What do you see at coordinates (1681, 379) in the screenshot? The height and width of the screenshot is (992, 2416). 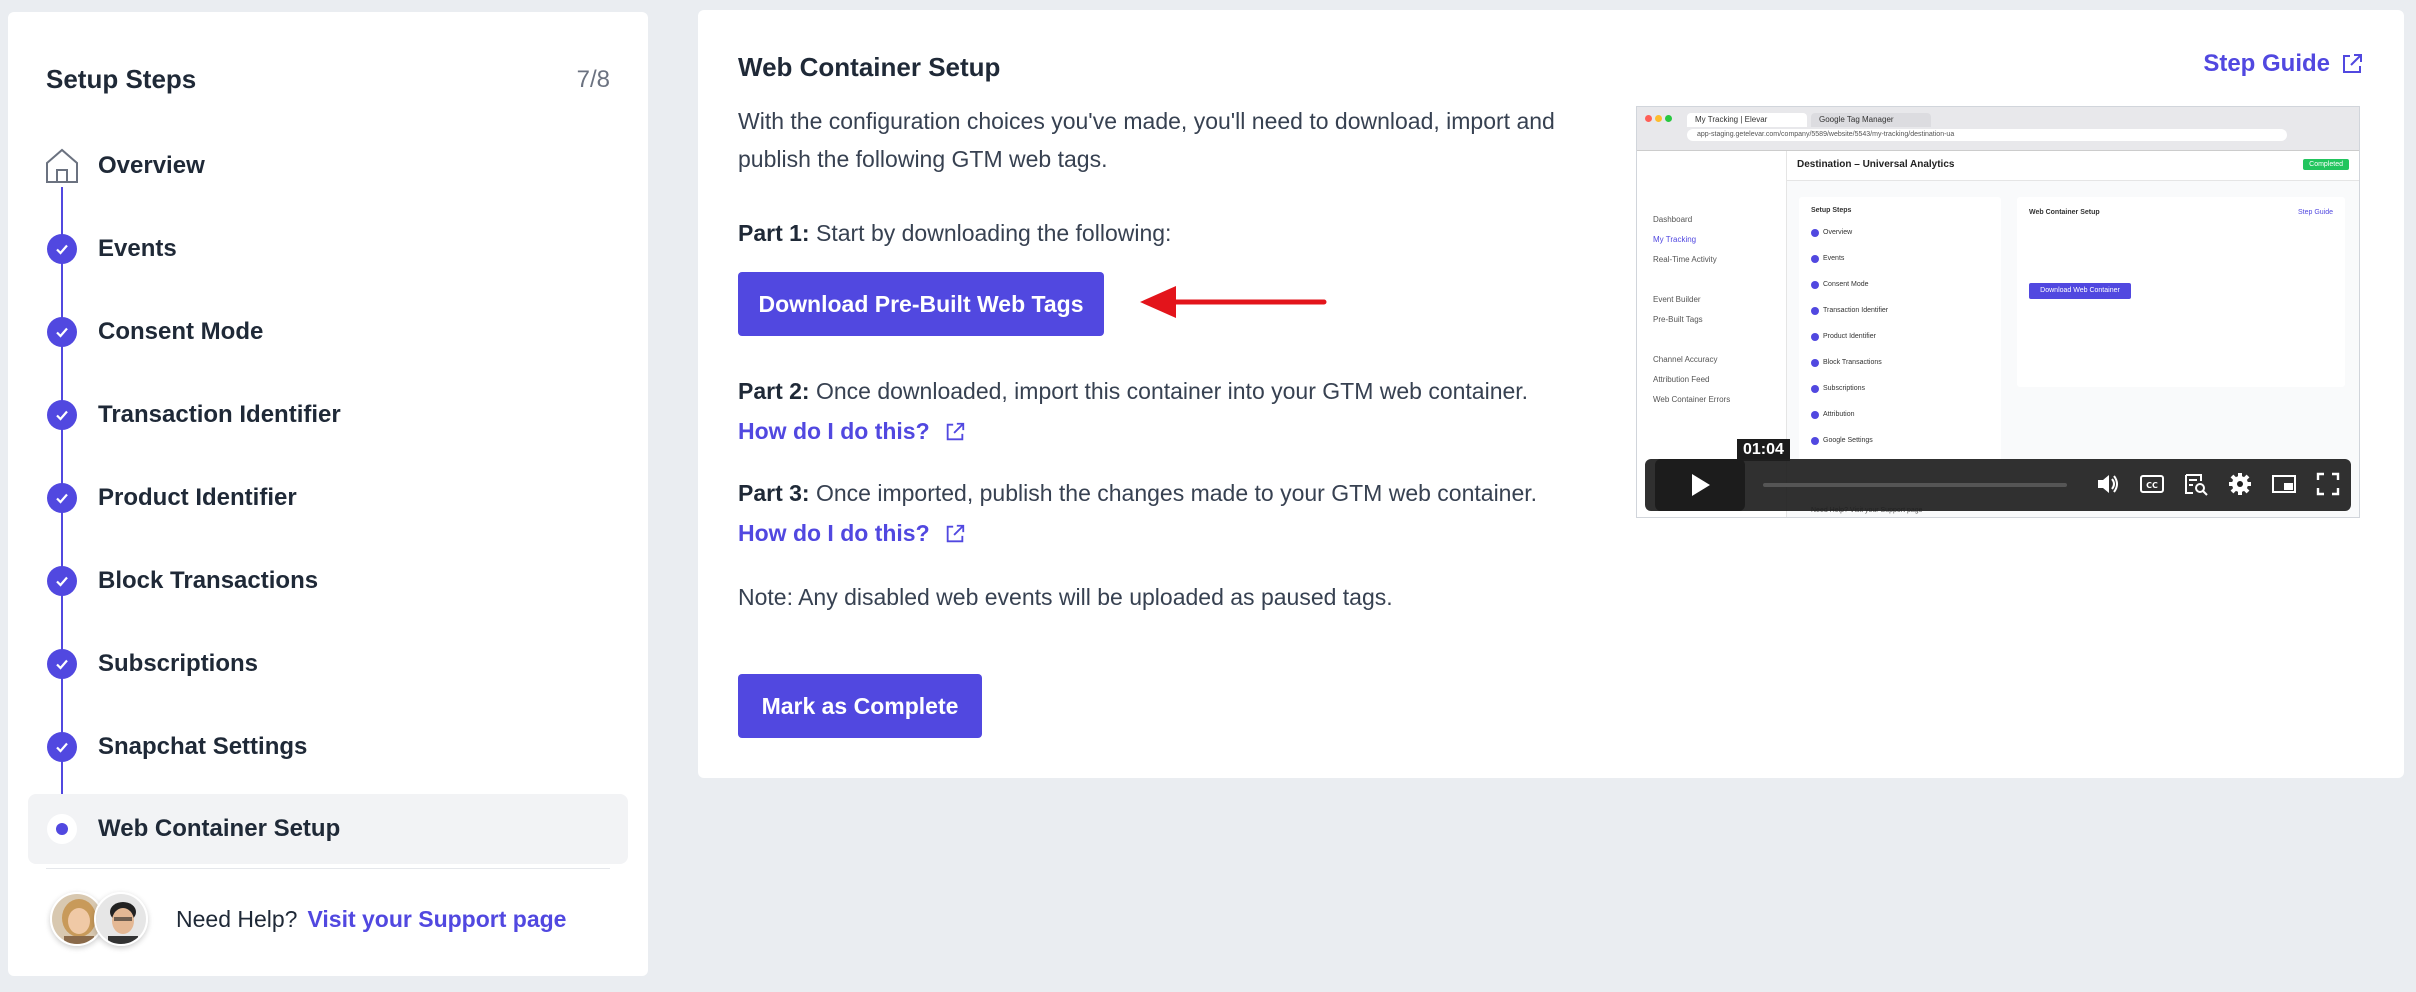 I see `nav-item: Attribution Feed` at bounding box center [1681, 379].